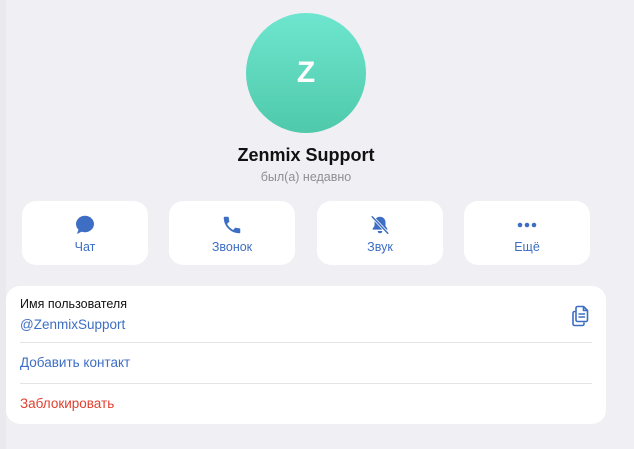  I want to click on more-button-label: Ещё, so click(527, 247).